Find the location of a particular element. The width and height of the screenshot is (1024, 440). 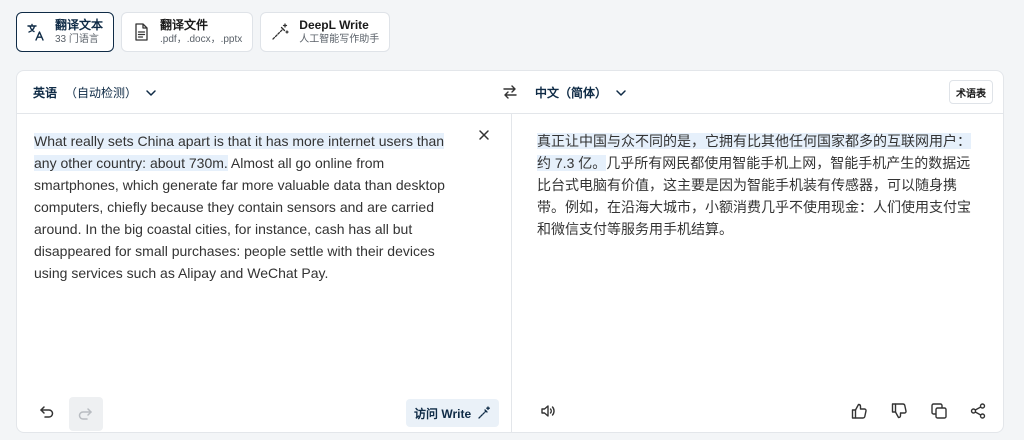

glossary-button: 术语表 is located at coordinates (971, 92).